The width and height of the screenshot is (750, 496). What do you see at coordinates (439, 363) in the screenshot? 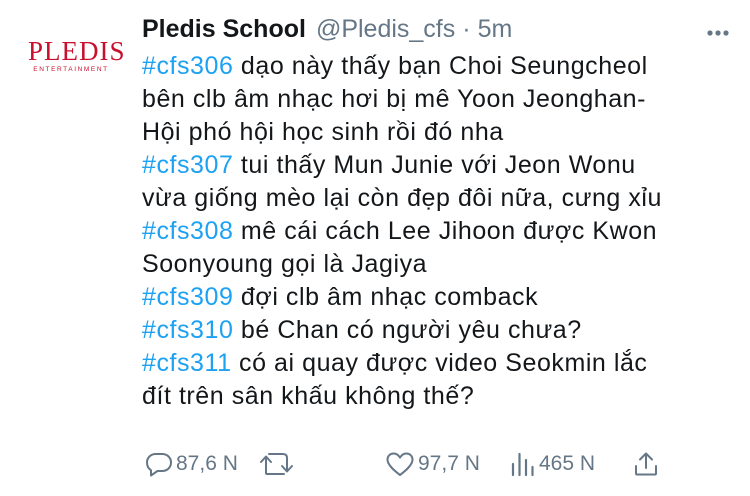
I see `tweet-line-text: có ai quay được video Seokmin lắc` at bounding box center [439, 363].